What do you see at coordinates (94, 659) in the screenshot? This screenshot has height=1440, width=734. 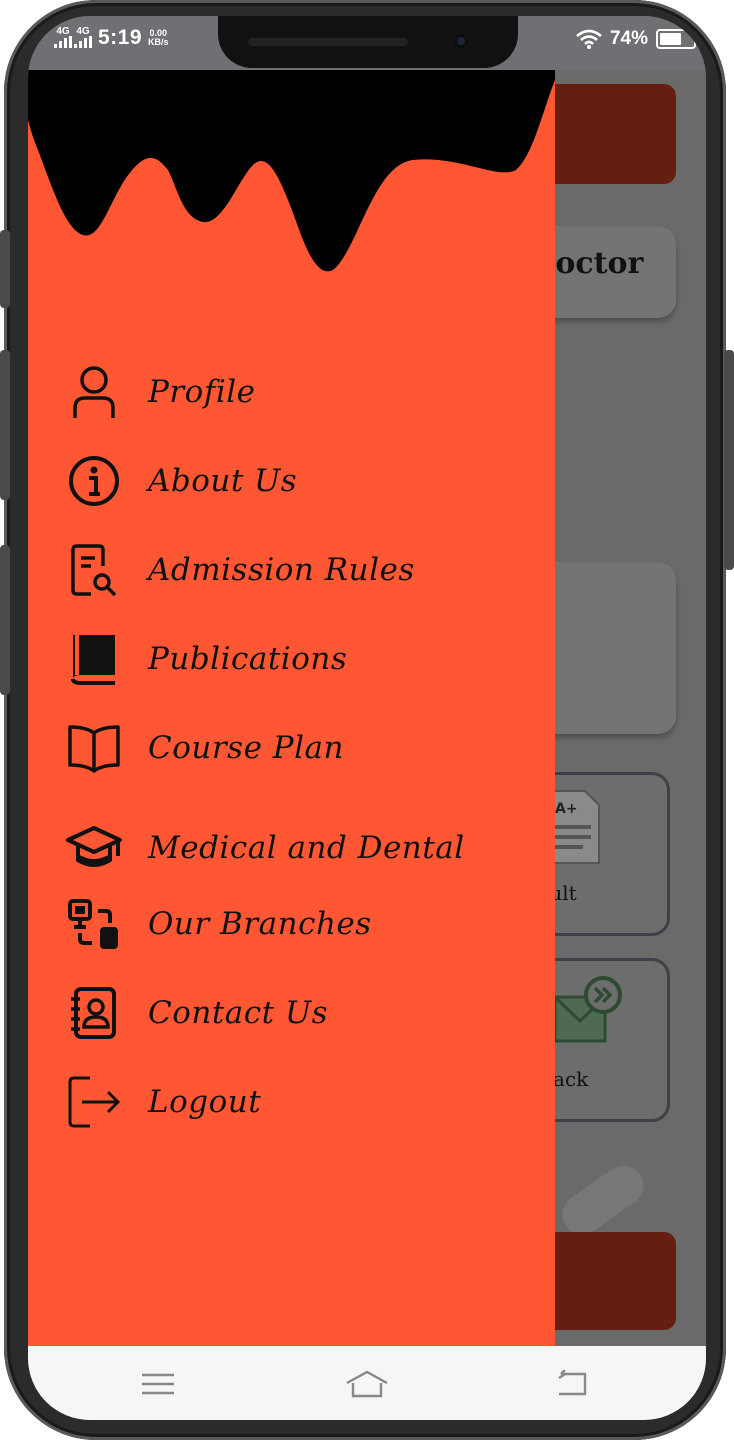 I see `book-icon` at bounding box center [94, 659].